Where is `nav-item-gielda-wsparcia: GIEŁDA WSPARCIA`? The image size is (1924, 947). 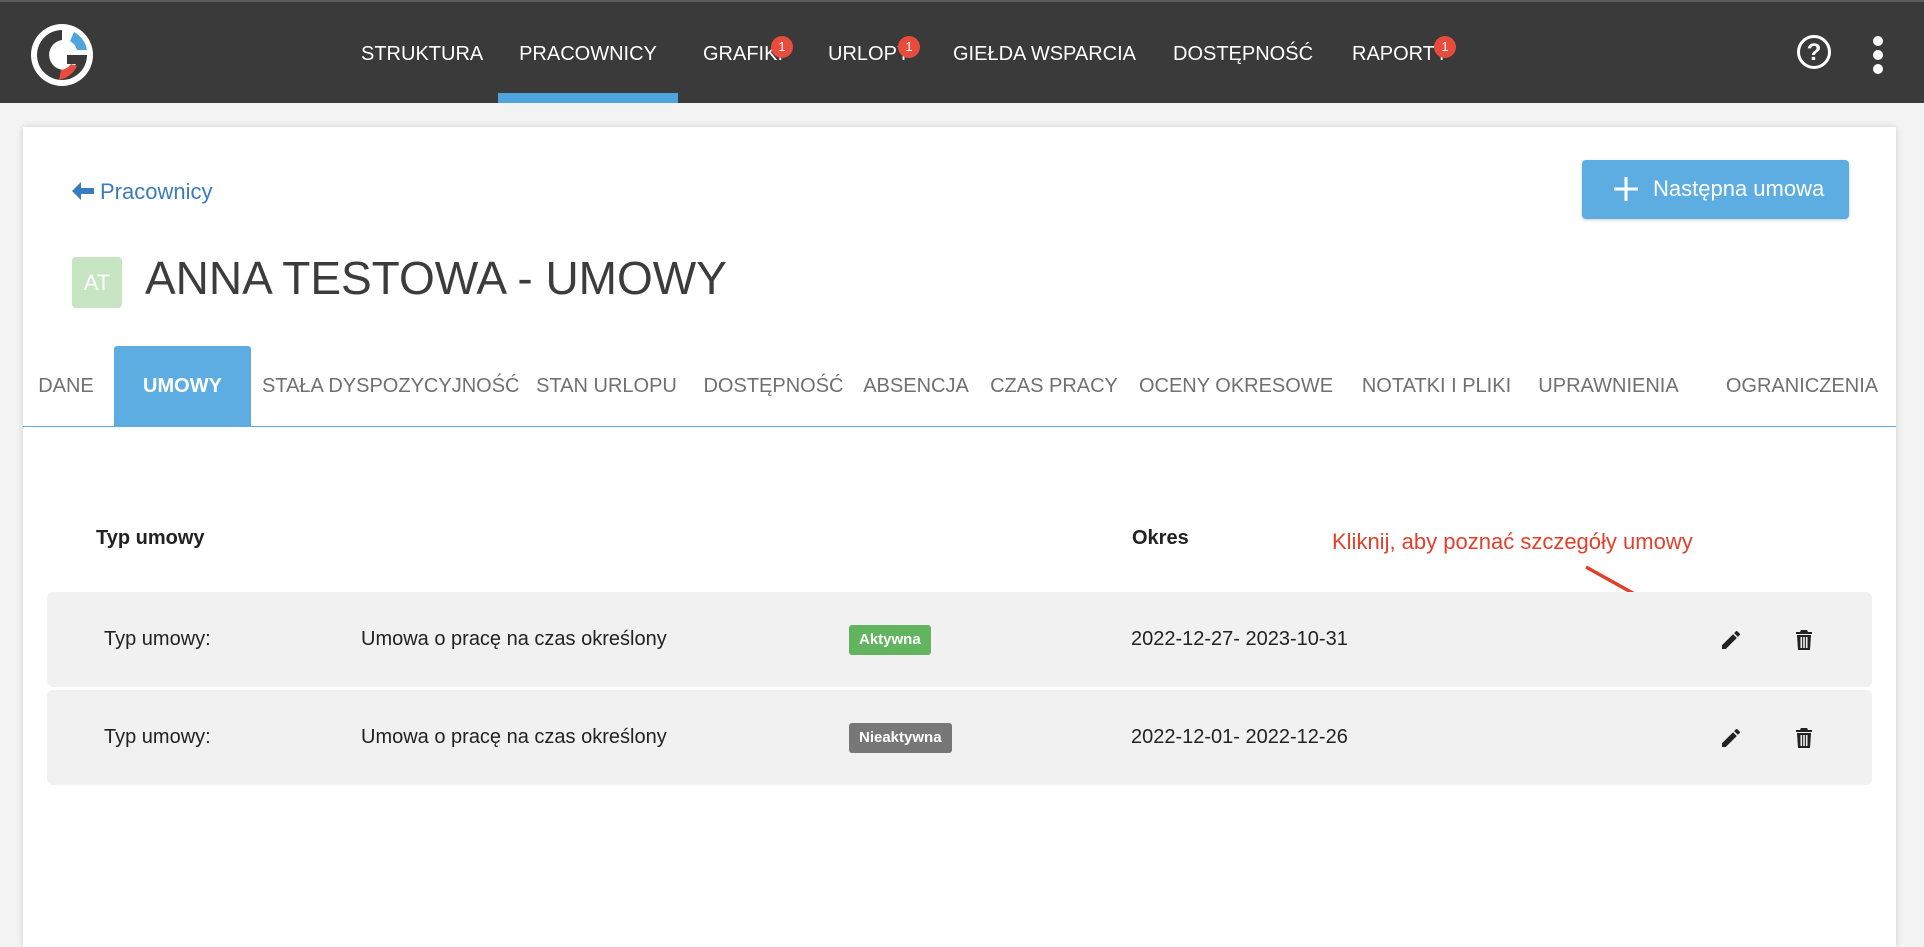
nav-item-gielda-wsparcia: GIEŁDA WSPARCIA is located at coordinates (1044, 52).